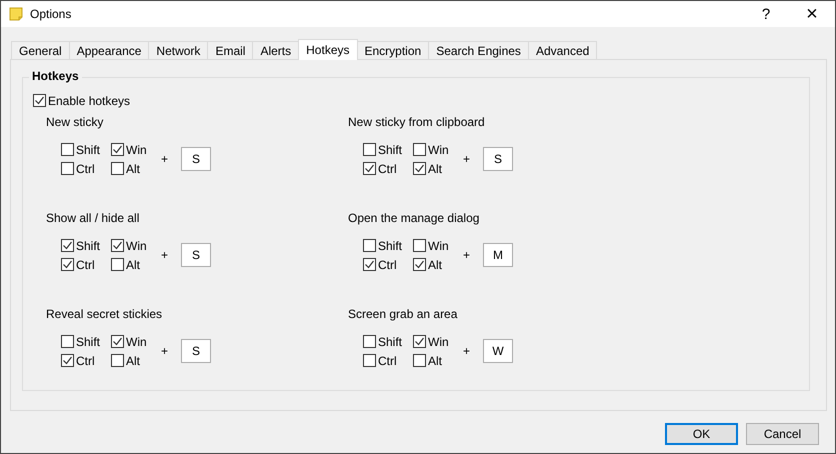 The height and width of the screenshot is (454, 836). I want to click on key-field: W, so click(498, 351).